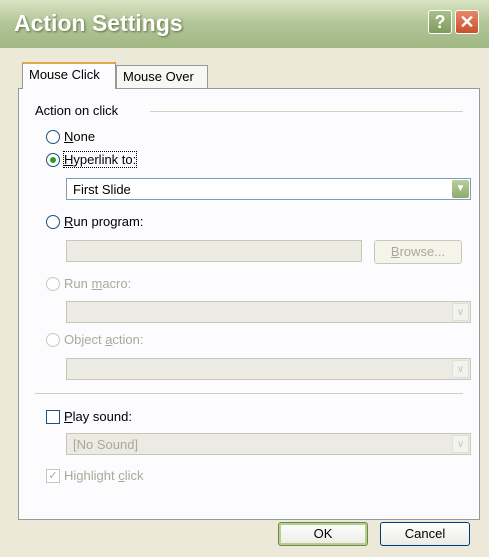 Image resolution: width=489 pixels, height=557 pixels. I want to click on section-divider, so click(249, 393).